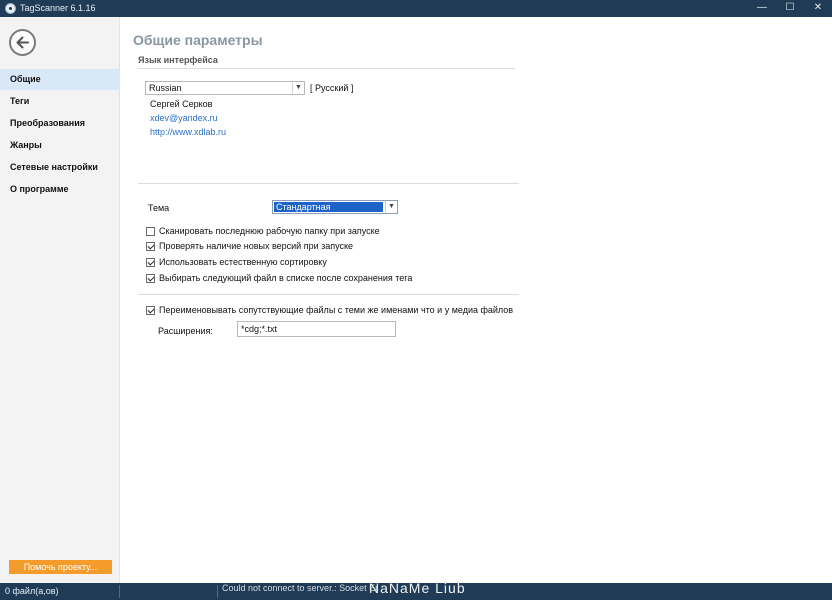 This screenshot has width=832, height=600. Describe the element at coordinates (328, 207) in the screenshot. I see `theme-select-value: Стандартная` at that location.